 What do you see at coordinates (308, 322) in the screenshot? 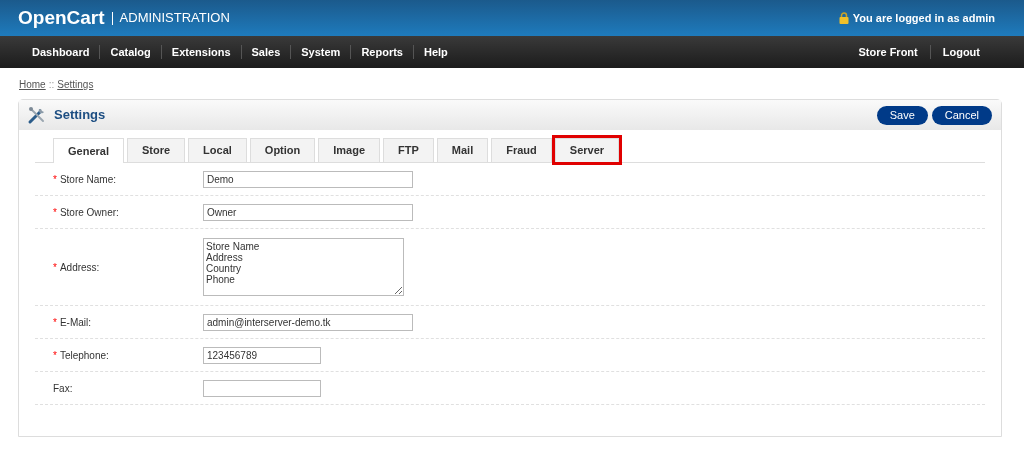
I see `input-field: admin@interserver-demo.tk` at bounding box center [308, 322].